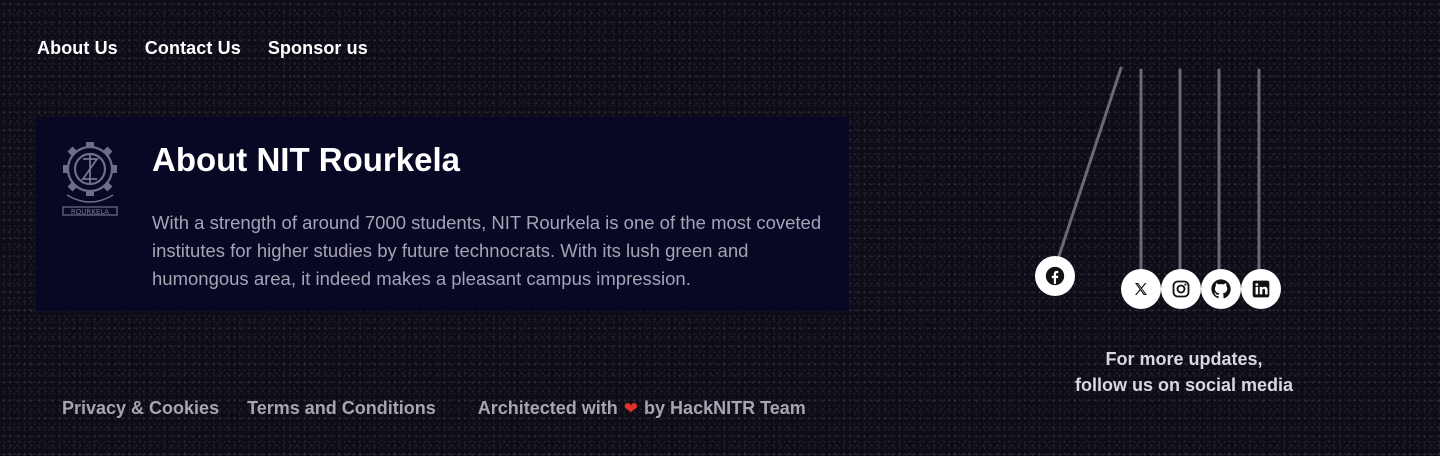 This screenshot has height=456, width=1440. I want to click on facebook-button, so click(1055, 276).